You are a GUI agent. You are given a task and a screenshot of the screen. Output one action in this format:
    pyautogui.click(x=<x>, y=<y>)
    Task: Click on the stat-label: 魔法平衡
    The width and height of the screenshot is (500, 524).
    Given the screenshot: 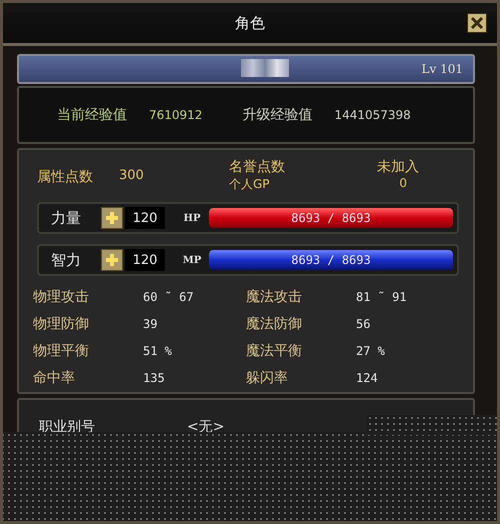 What is the action you would take?
    pyautogui.click(x=274, y=351)
    